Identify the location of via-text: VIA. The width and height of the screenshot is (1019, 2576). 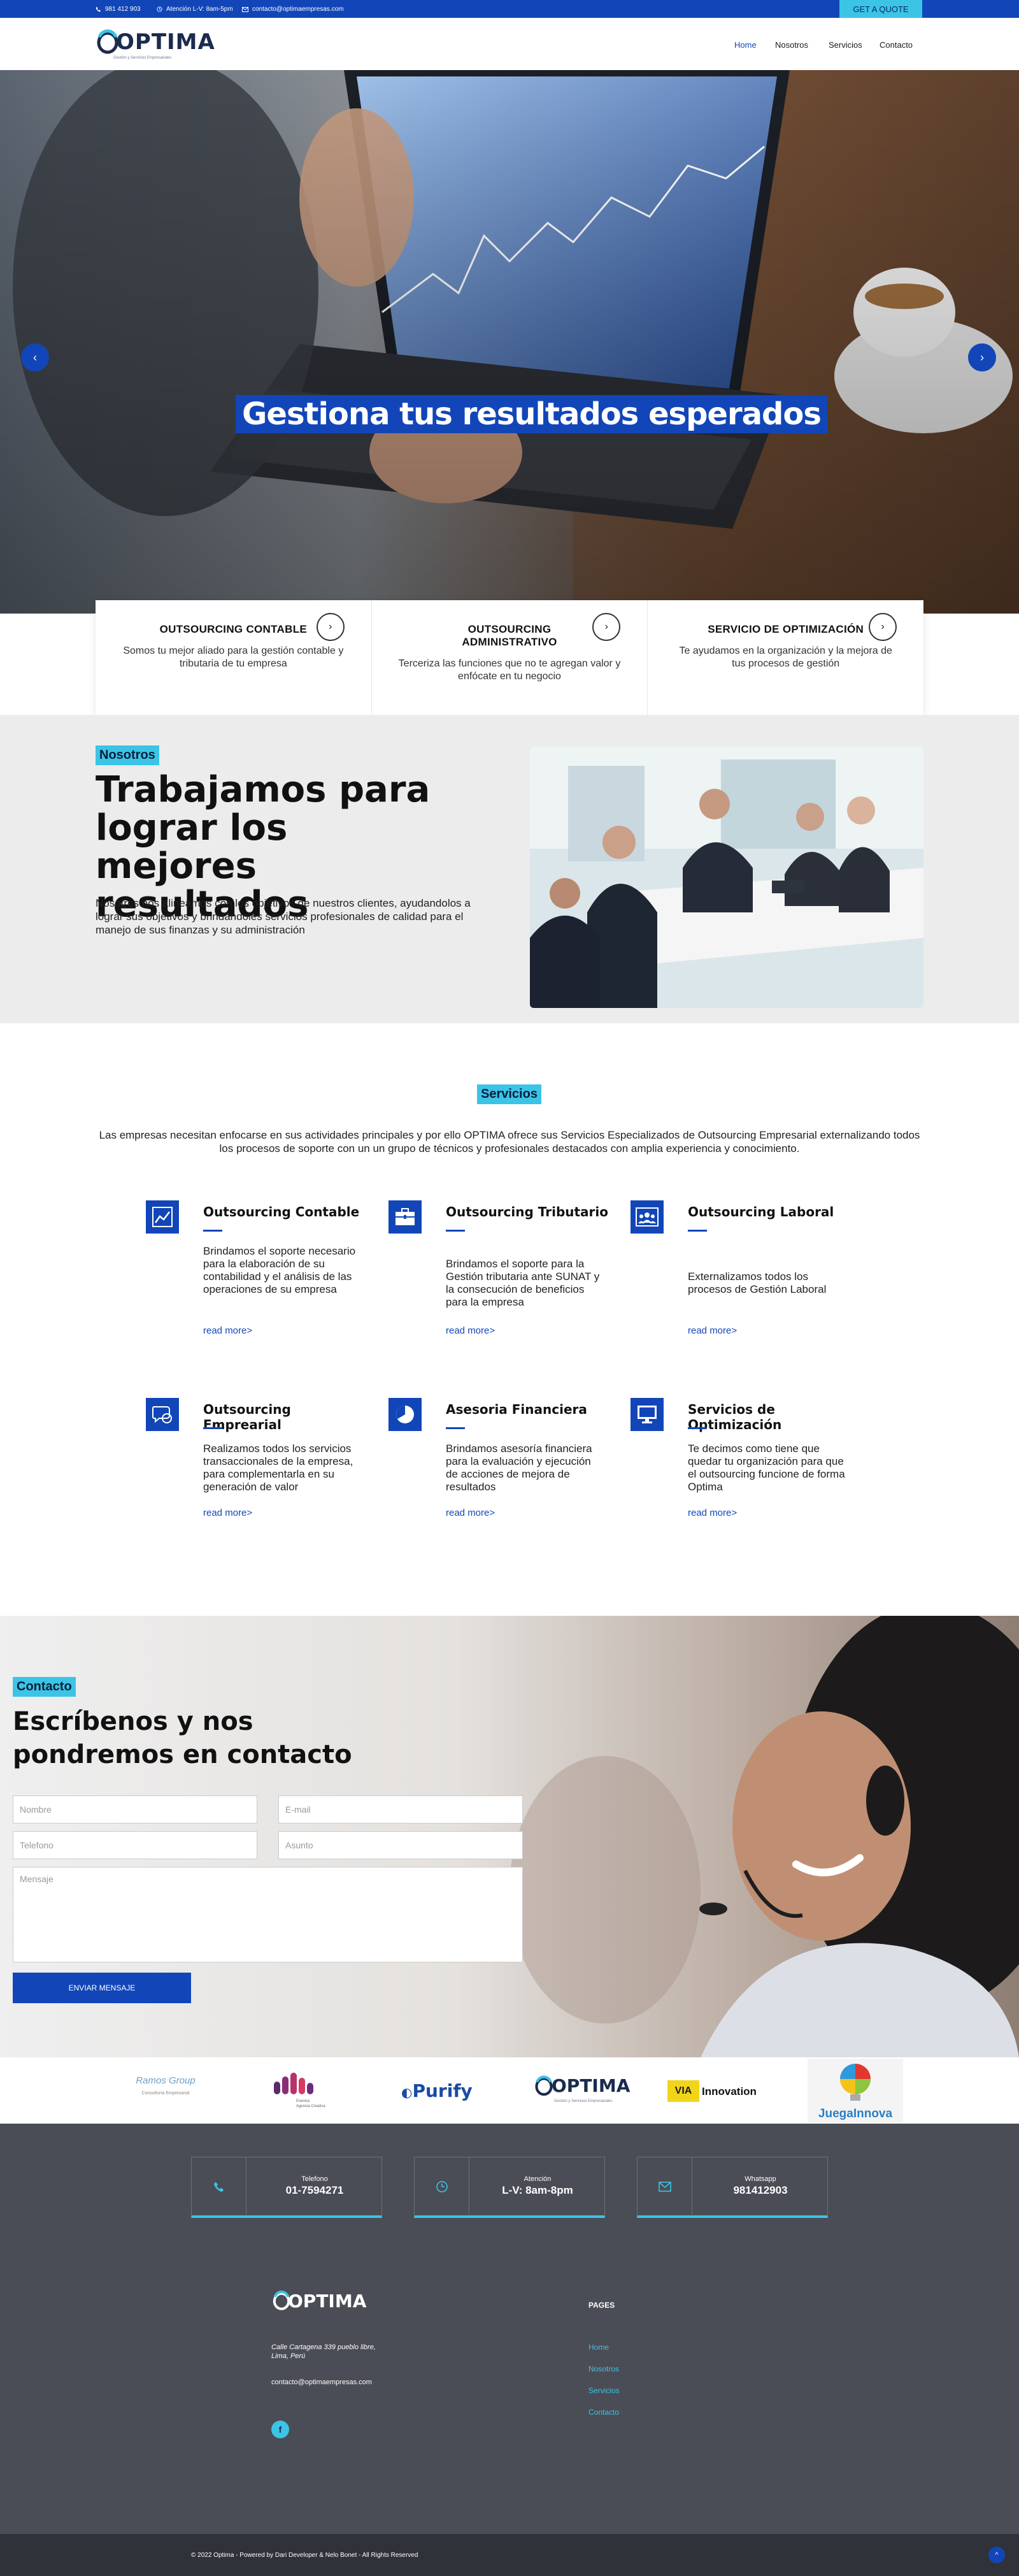
(683, 2090).